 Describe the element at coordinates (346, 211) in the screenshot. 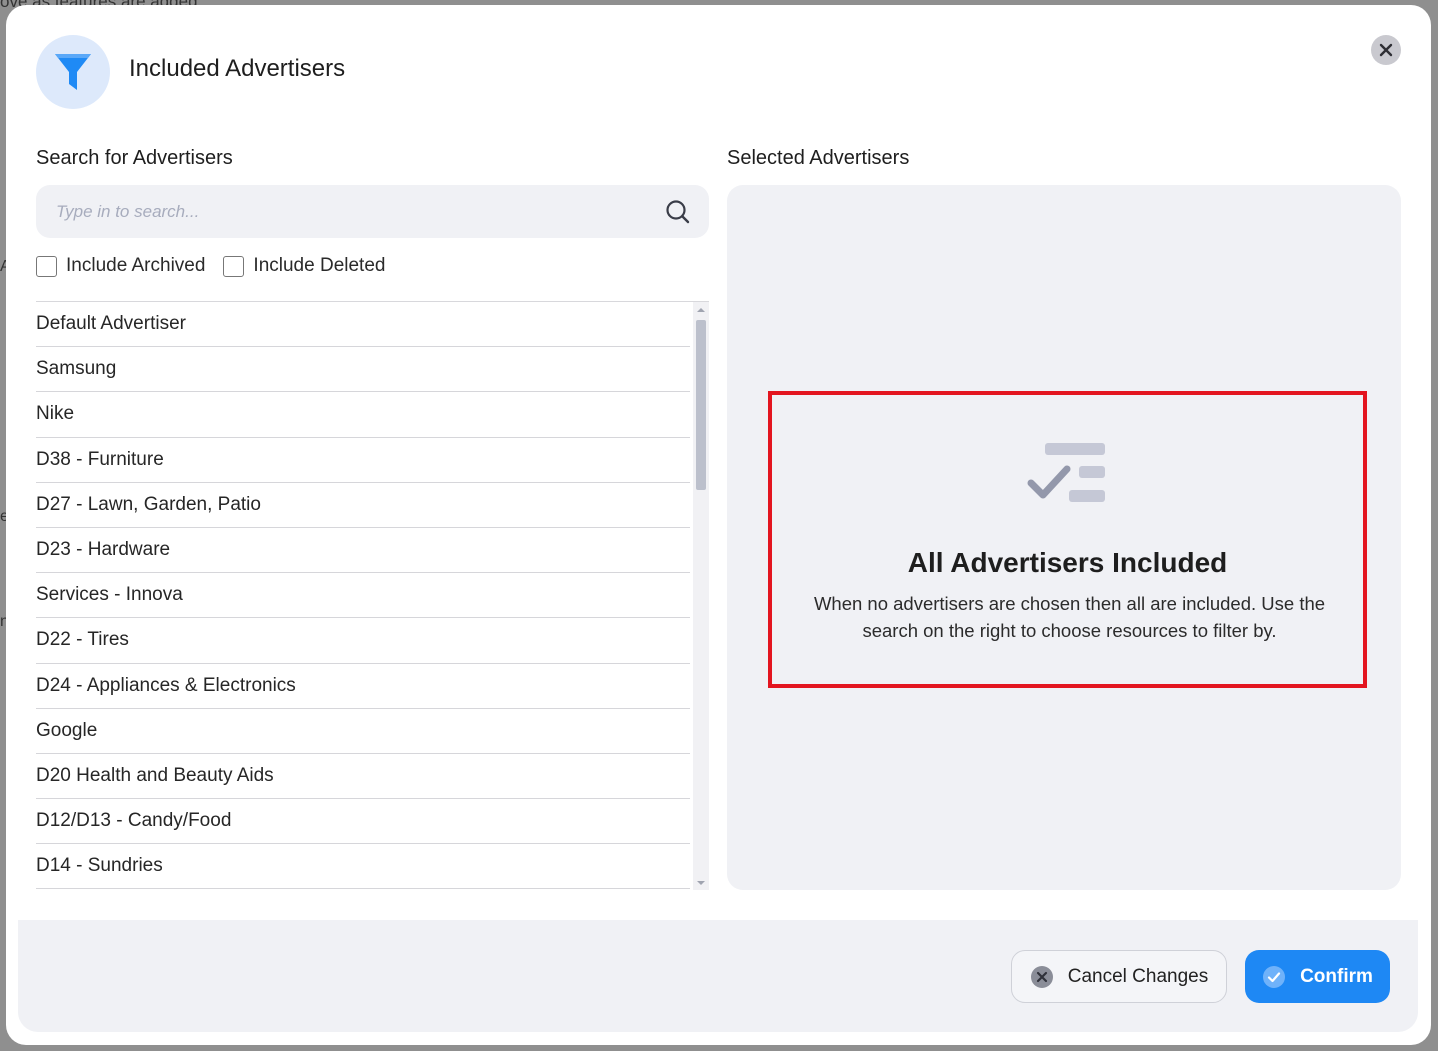

I see `search-input` at that location.